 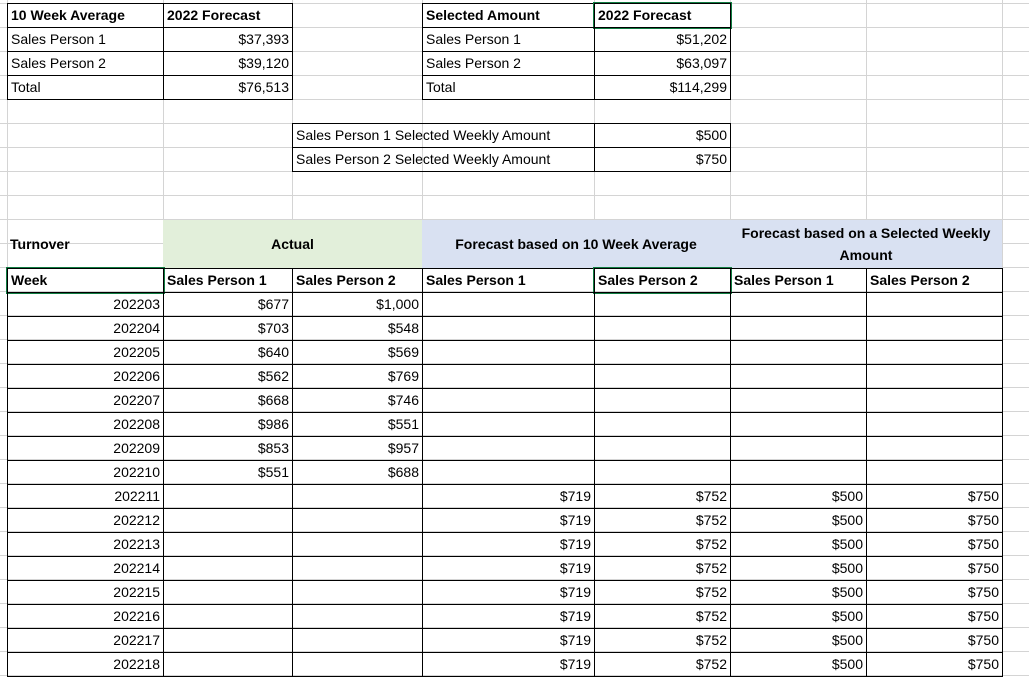 What do you see at coordinates (357, 472) in the screenshot?
I see `cell-actual-sp2: $688` at bounding box center [357, 472].